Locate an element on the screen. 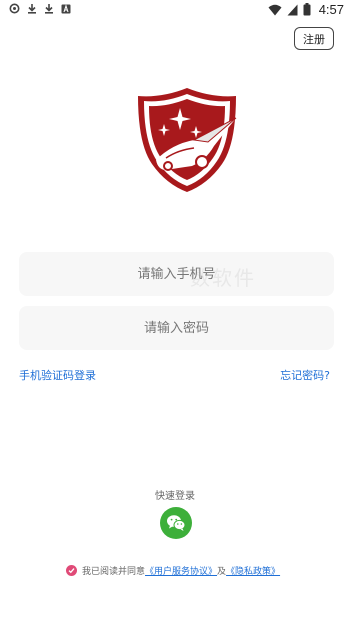 This screenshot has height=622, width=350. password-input is located at coordinates (176, 328).